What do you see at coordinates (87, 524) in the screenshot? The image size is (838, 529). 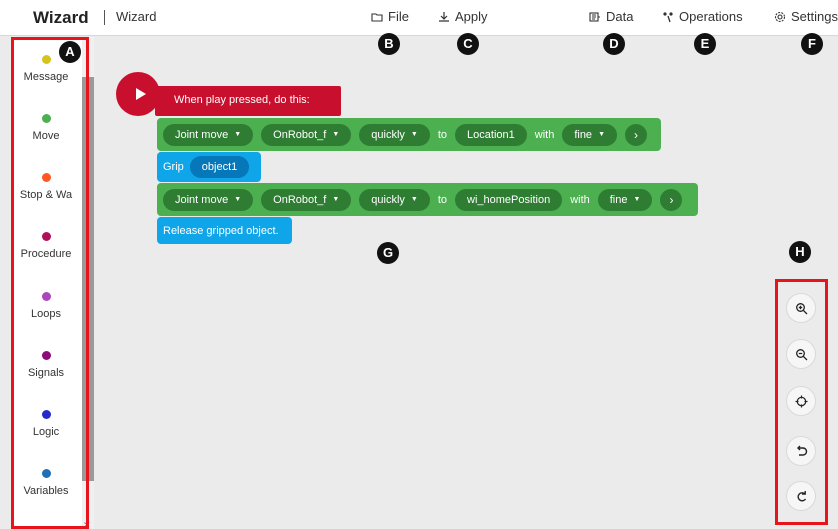 I see `scroll-down-icon: ✕` at bounding box center [87, 524].